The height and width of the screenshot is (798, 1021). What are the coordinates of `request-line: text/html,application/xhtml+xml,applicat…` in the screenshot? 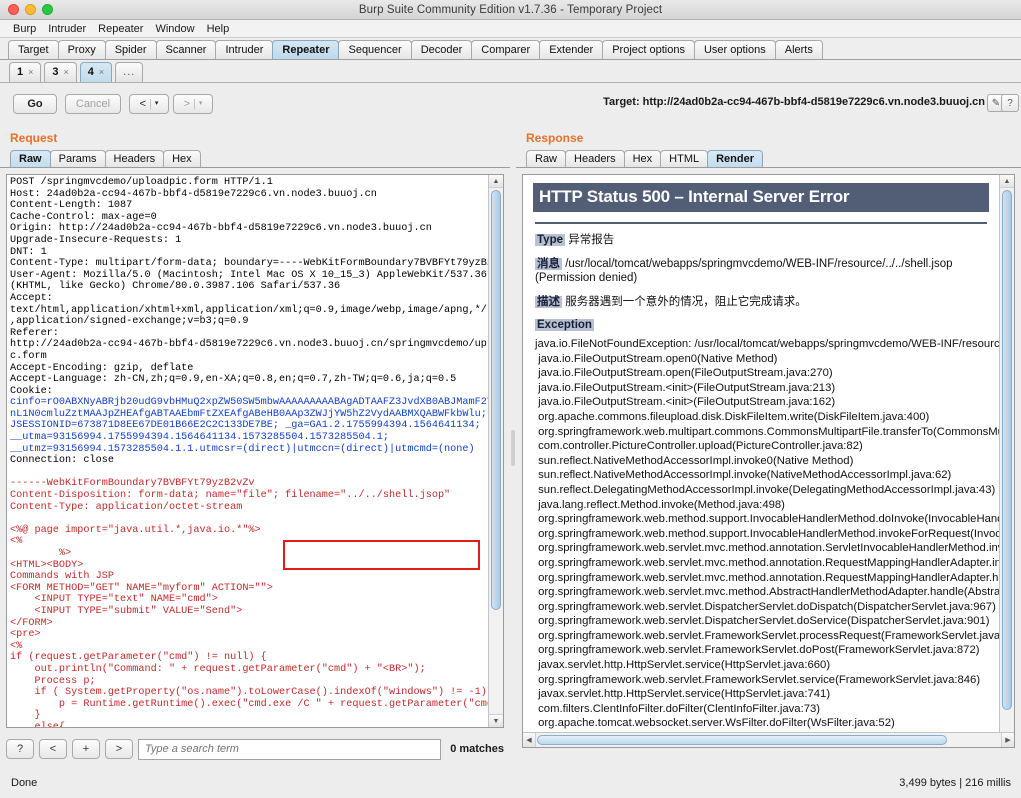 It's located at (249, 310).